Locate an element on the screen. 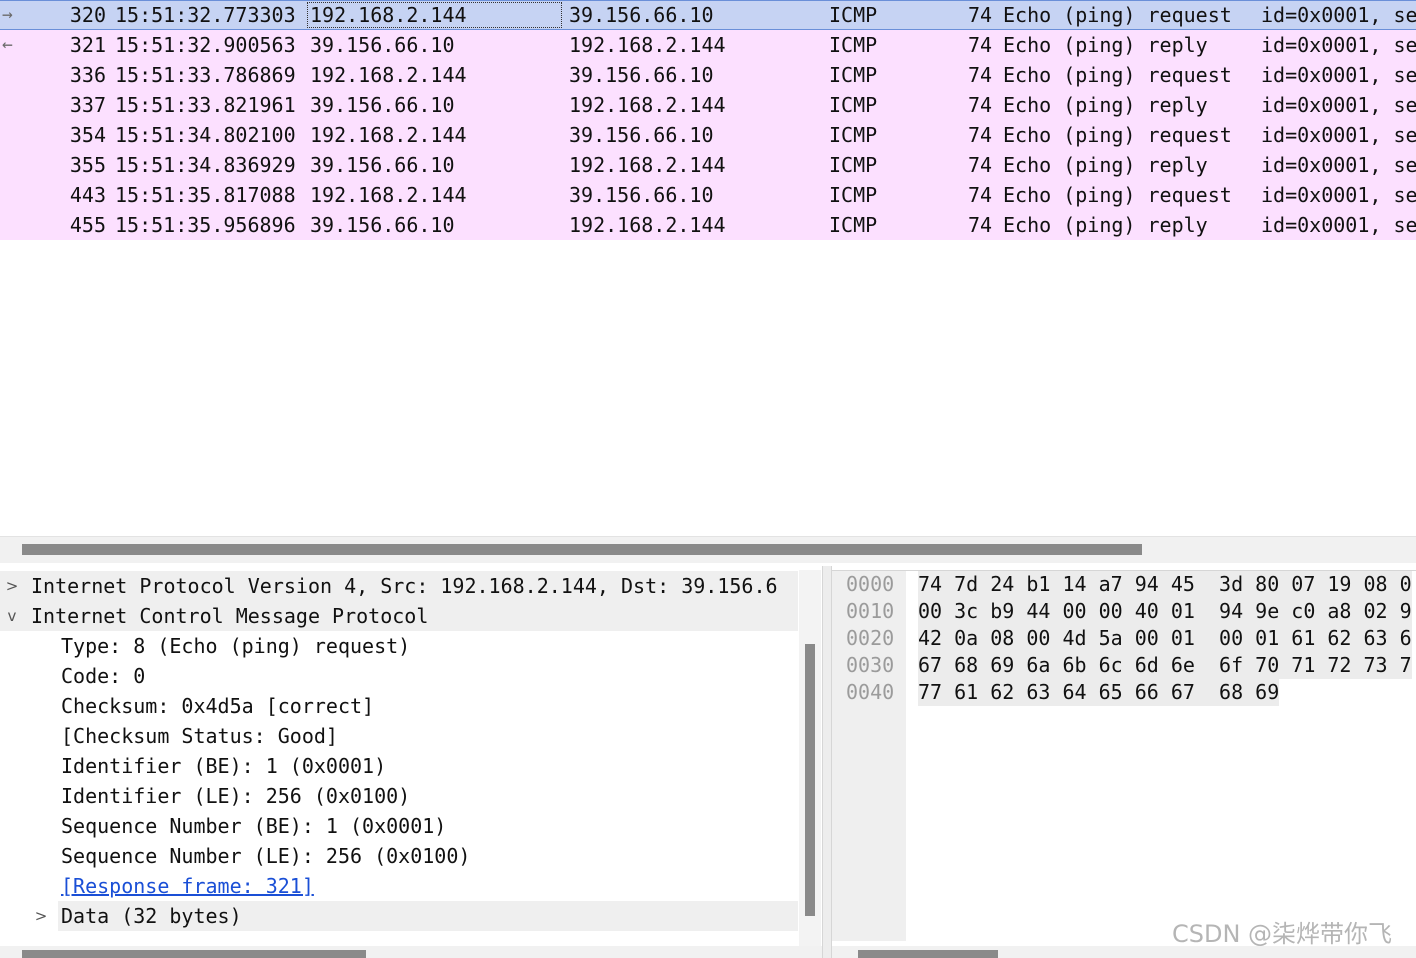 Image resolution: width=1416 pixels, height=958 pixels. byte-offset: 0030 is located at coordinates (870, 665).